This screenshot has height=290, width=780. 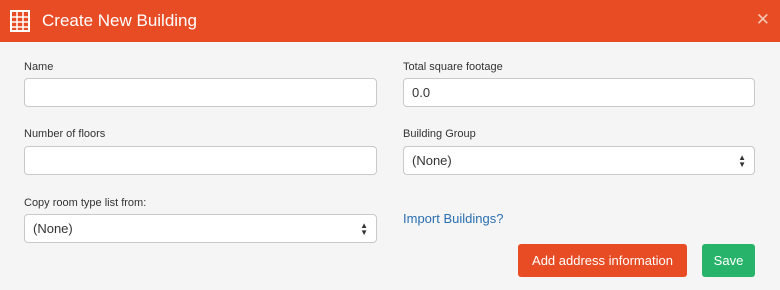 What do you see at coordinates (65, 134) in the screenshot?
I see `number-of-floors-label: Number of floors` at bounding box center [65, 134].